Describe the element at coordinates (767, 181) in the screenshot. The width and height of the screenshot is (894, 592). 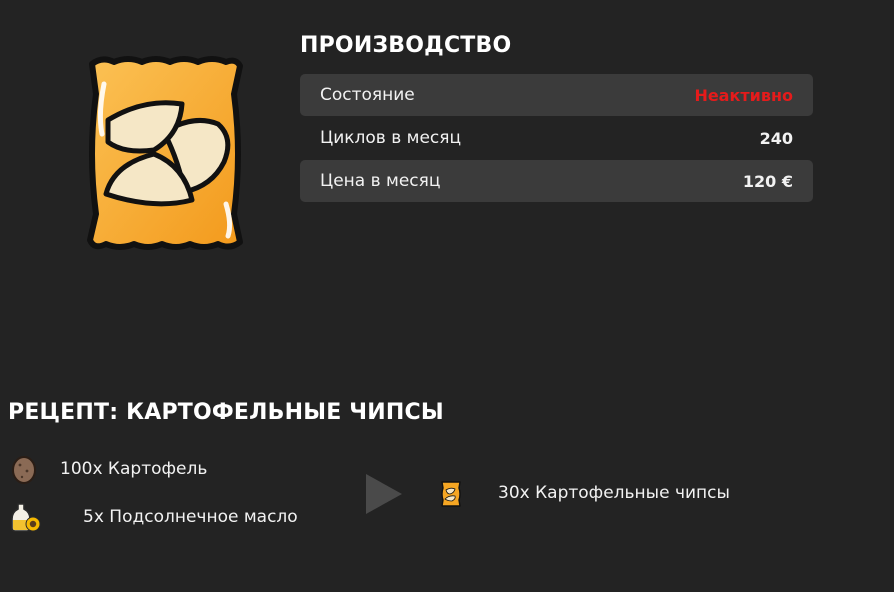
I see `stat-value: 120 €` at that location.